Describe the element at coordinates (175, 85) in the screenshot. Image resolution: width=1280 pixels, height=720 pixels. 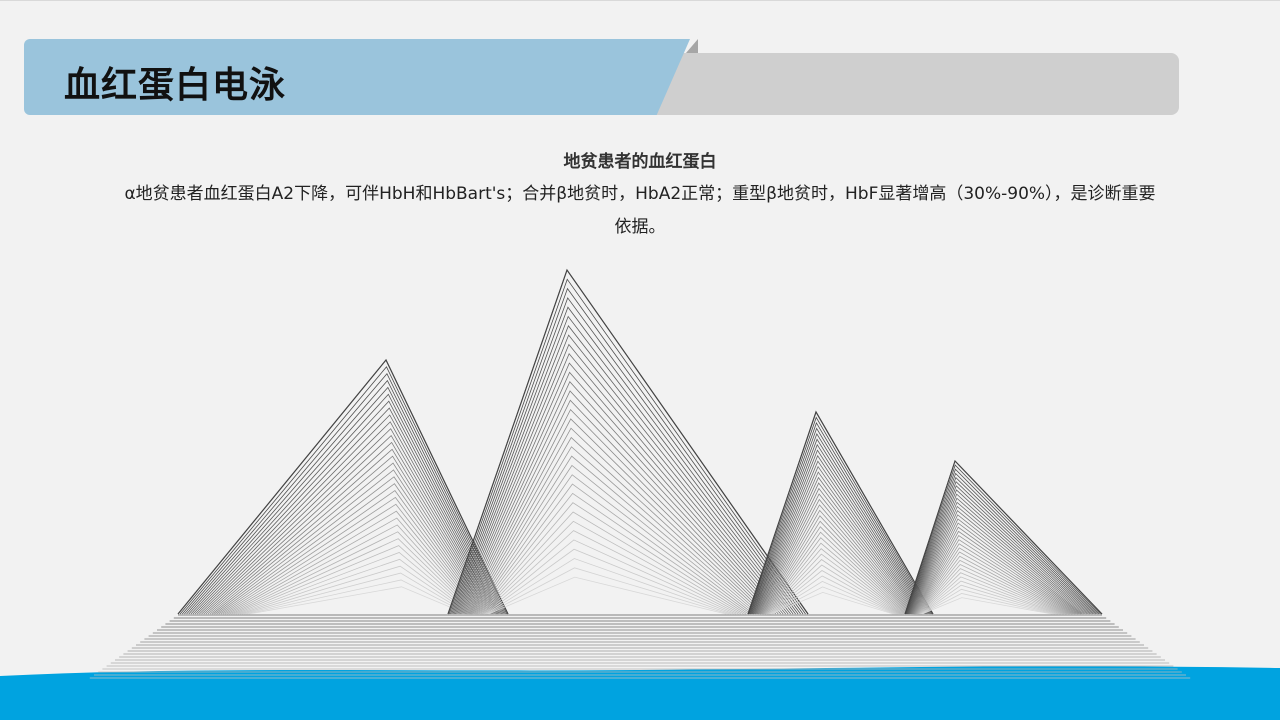
I see `page-title: 血红蛋白电泳` at that location.